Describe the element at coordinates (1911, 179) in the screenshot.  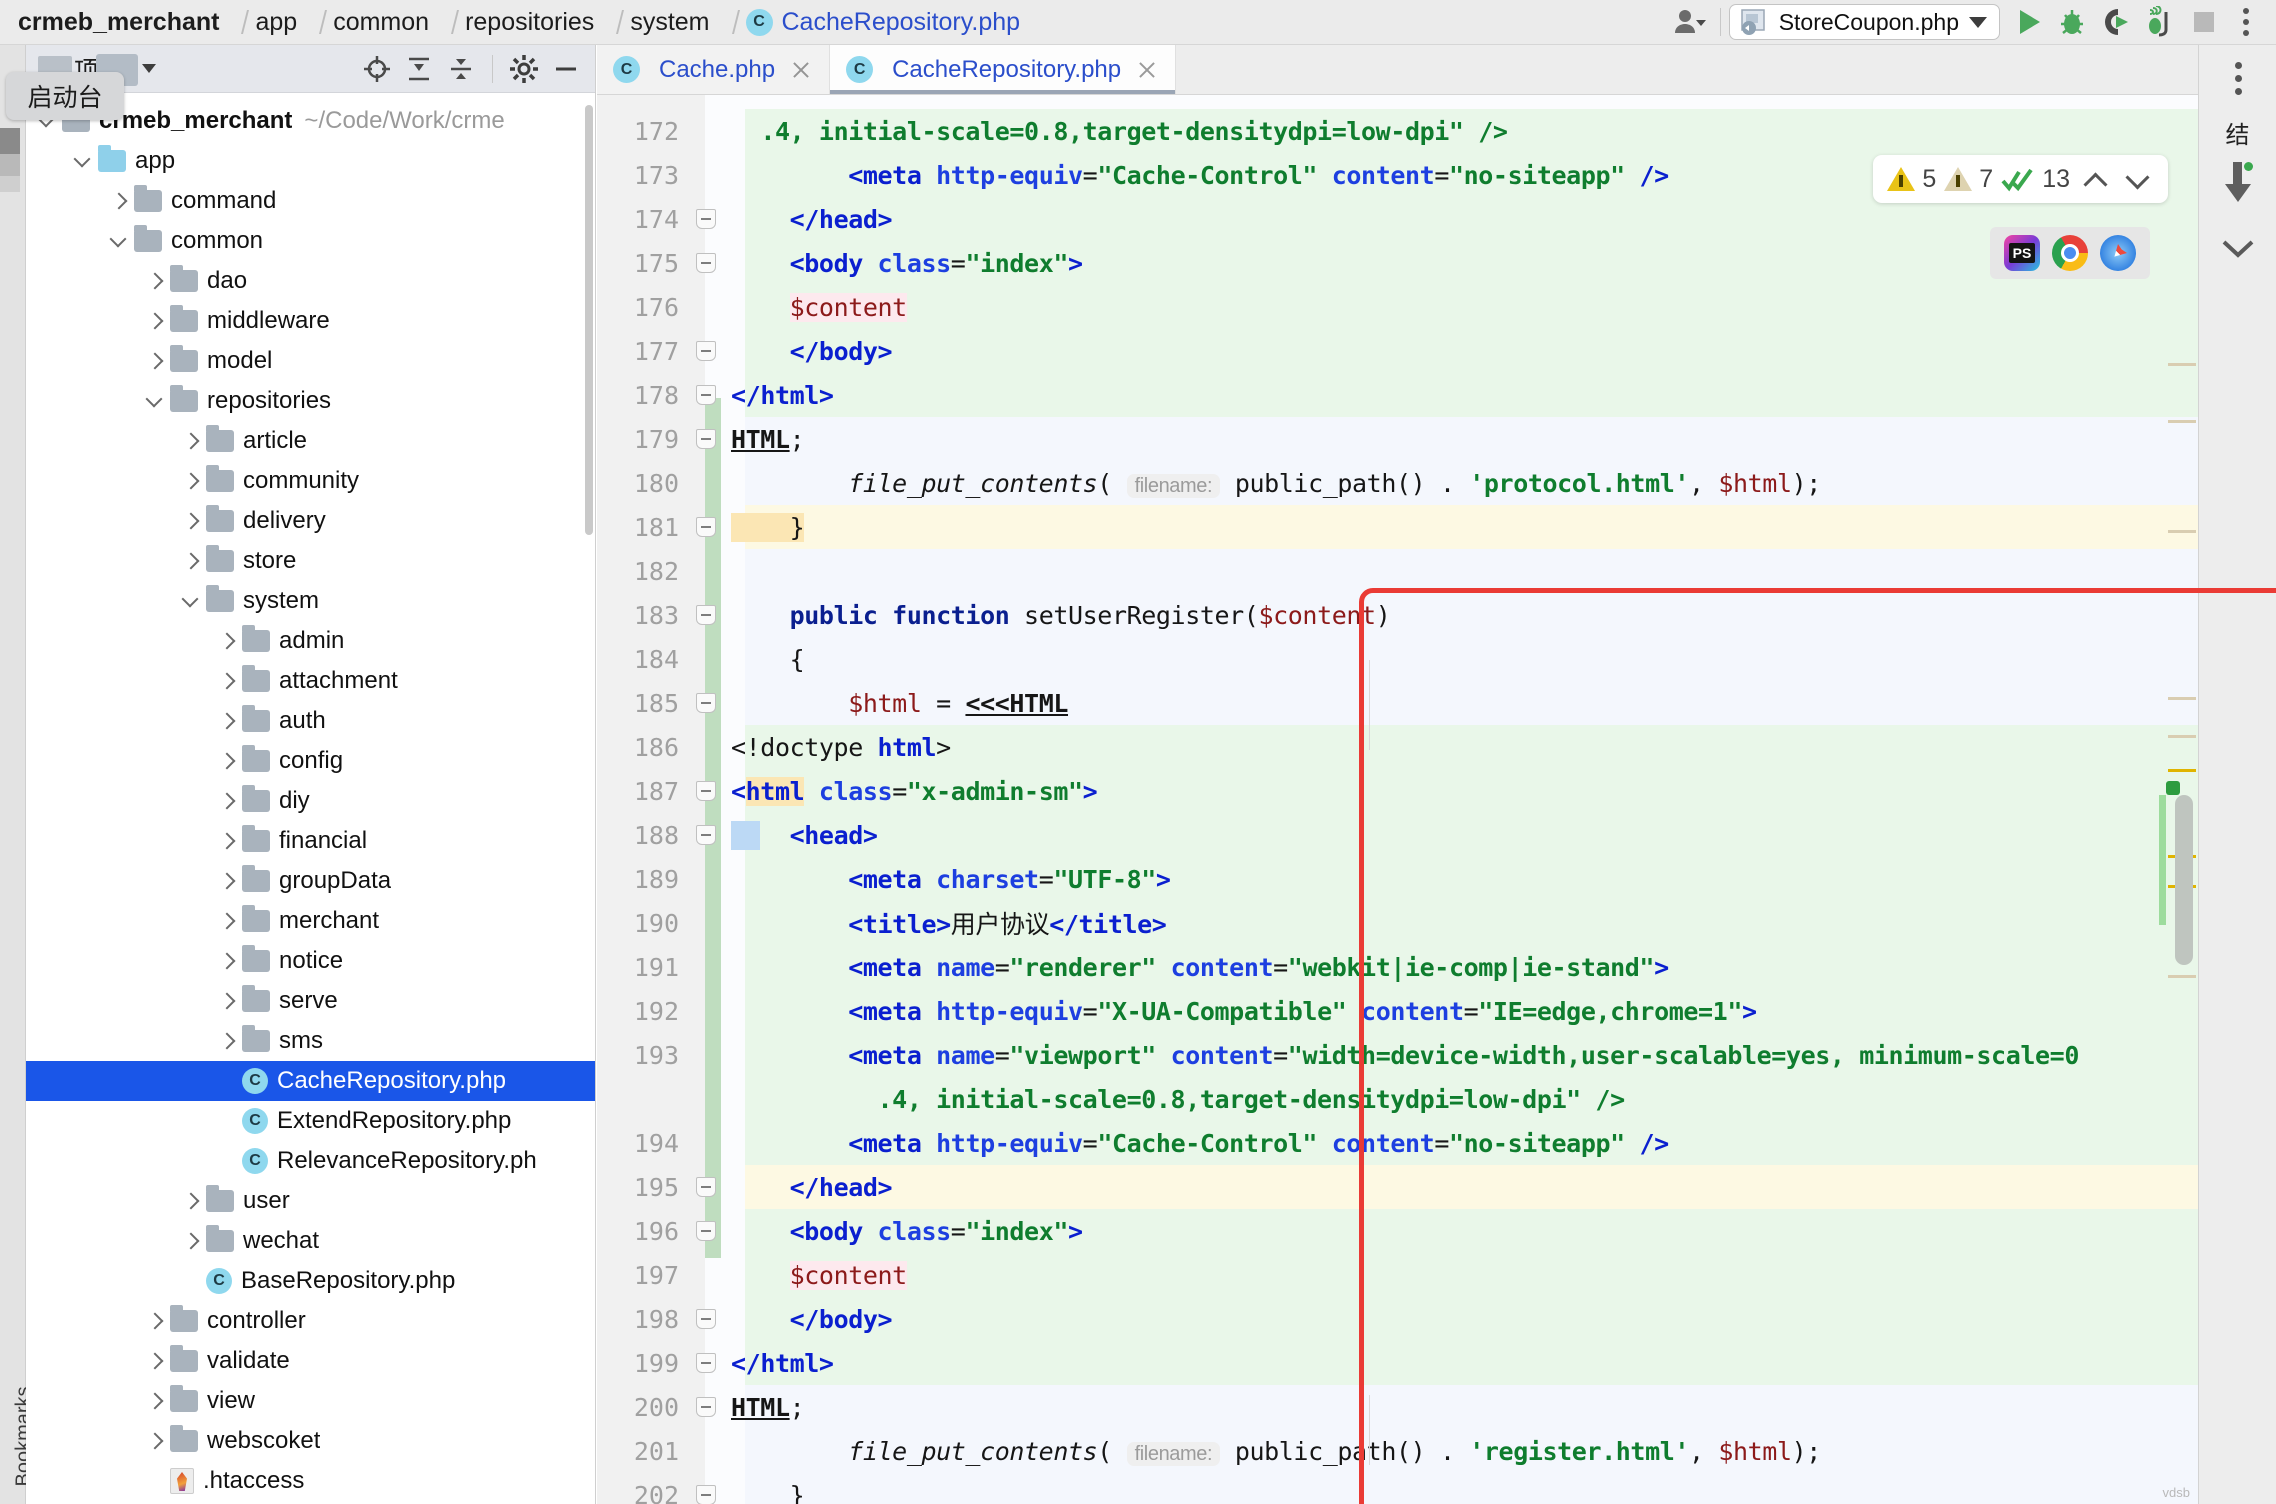
I see `warning-count: 5` at that location.